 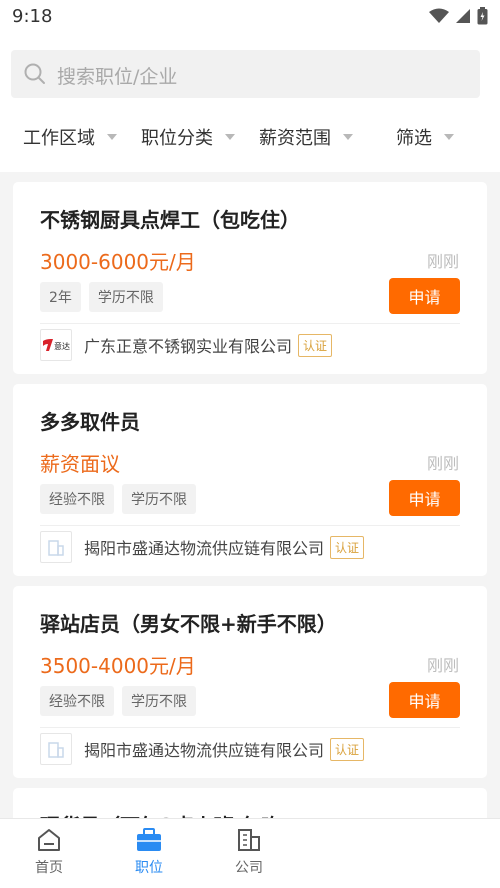 What do you see at coordinates (80, 464) in the screenshot?
I see `job-salary: 薪资面议` at bounding box center [80, 464].